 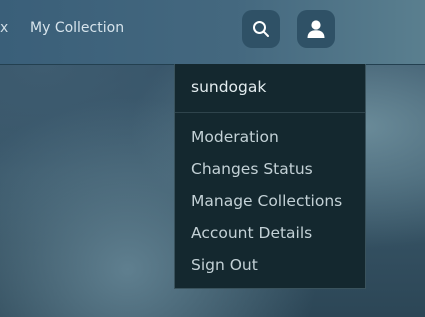 I want to click on nav-link-truncated: x, so click(x=4, y=28).